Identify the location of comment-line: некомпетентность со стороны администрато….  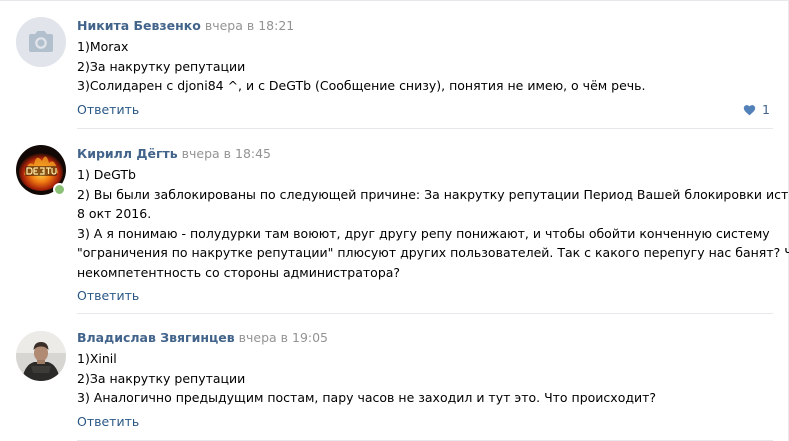
(239, 272).